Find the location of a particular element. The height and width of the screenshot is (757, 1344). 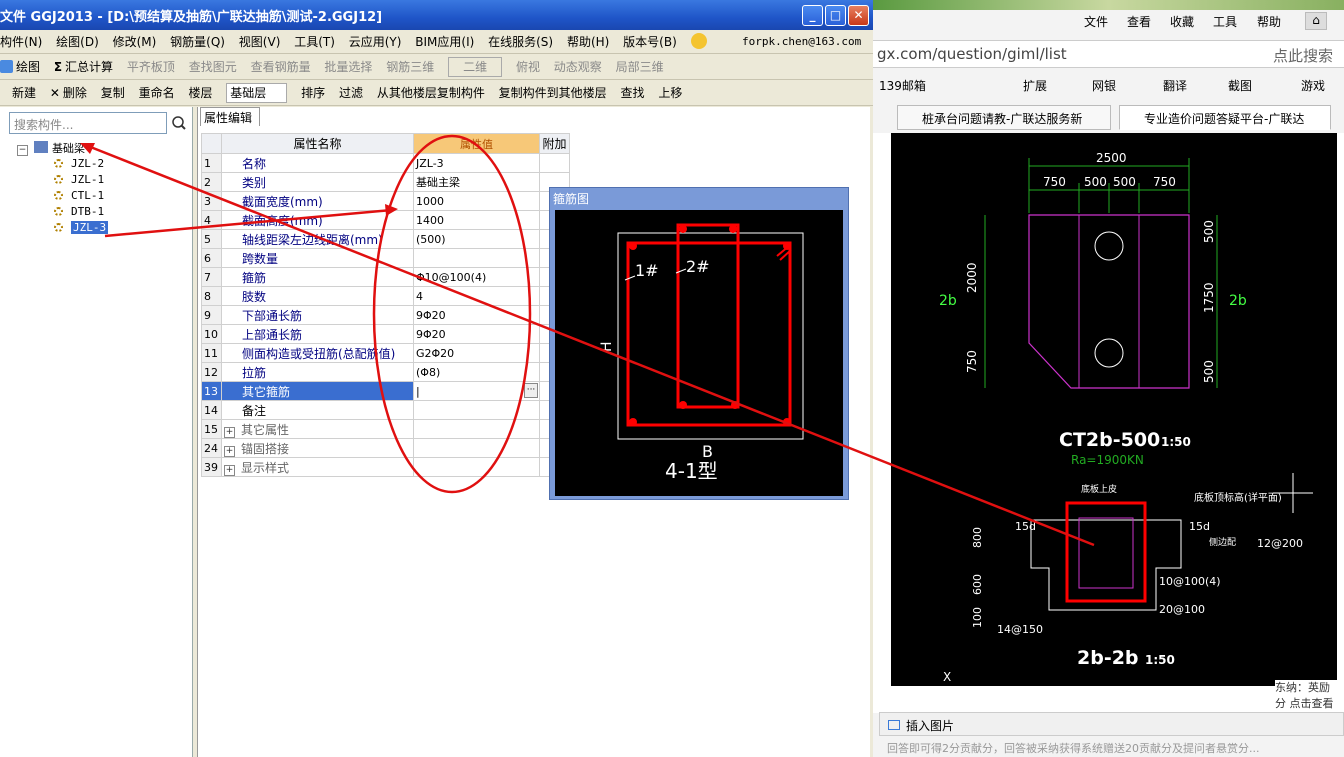

delete-button: ✕ 删除 is located at coordinates (68, 93).